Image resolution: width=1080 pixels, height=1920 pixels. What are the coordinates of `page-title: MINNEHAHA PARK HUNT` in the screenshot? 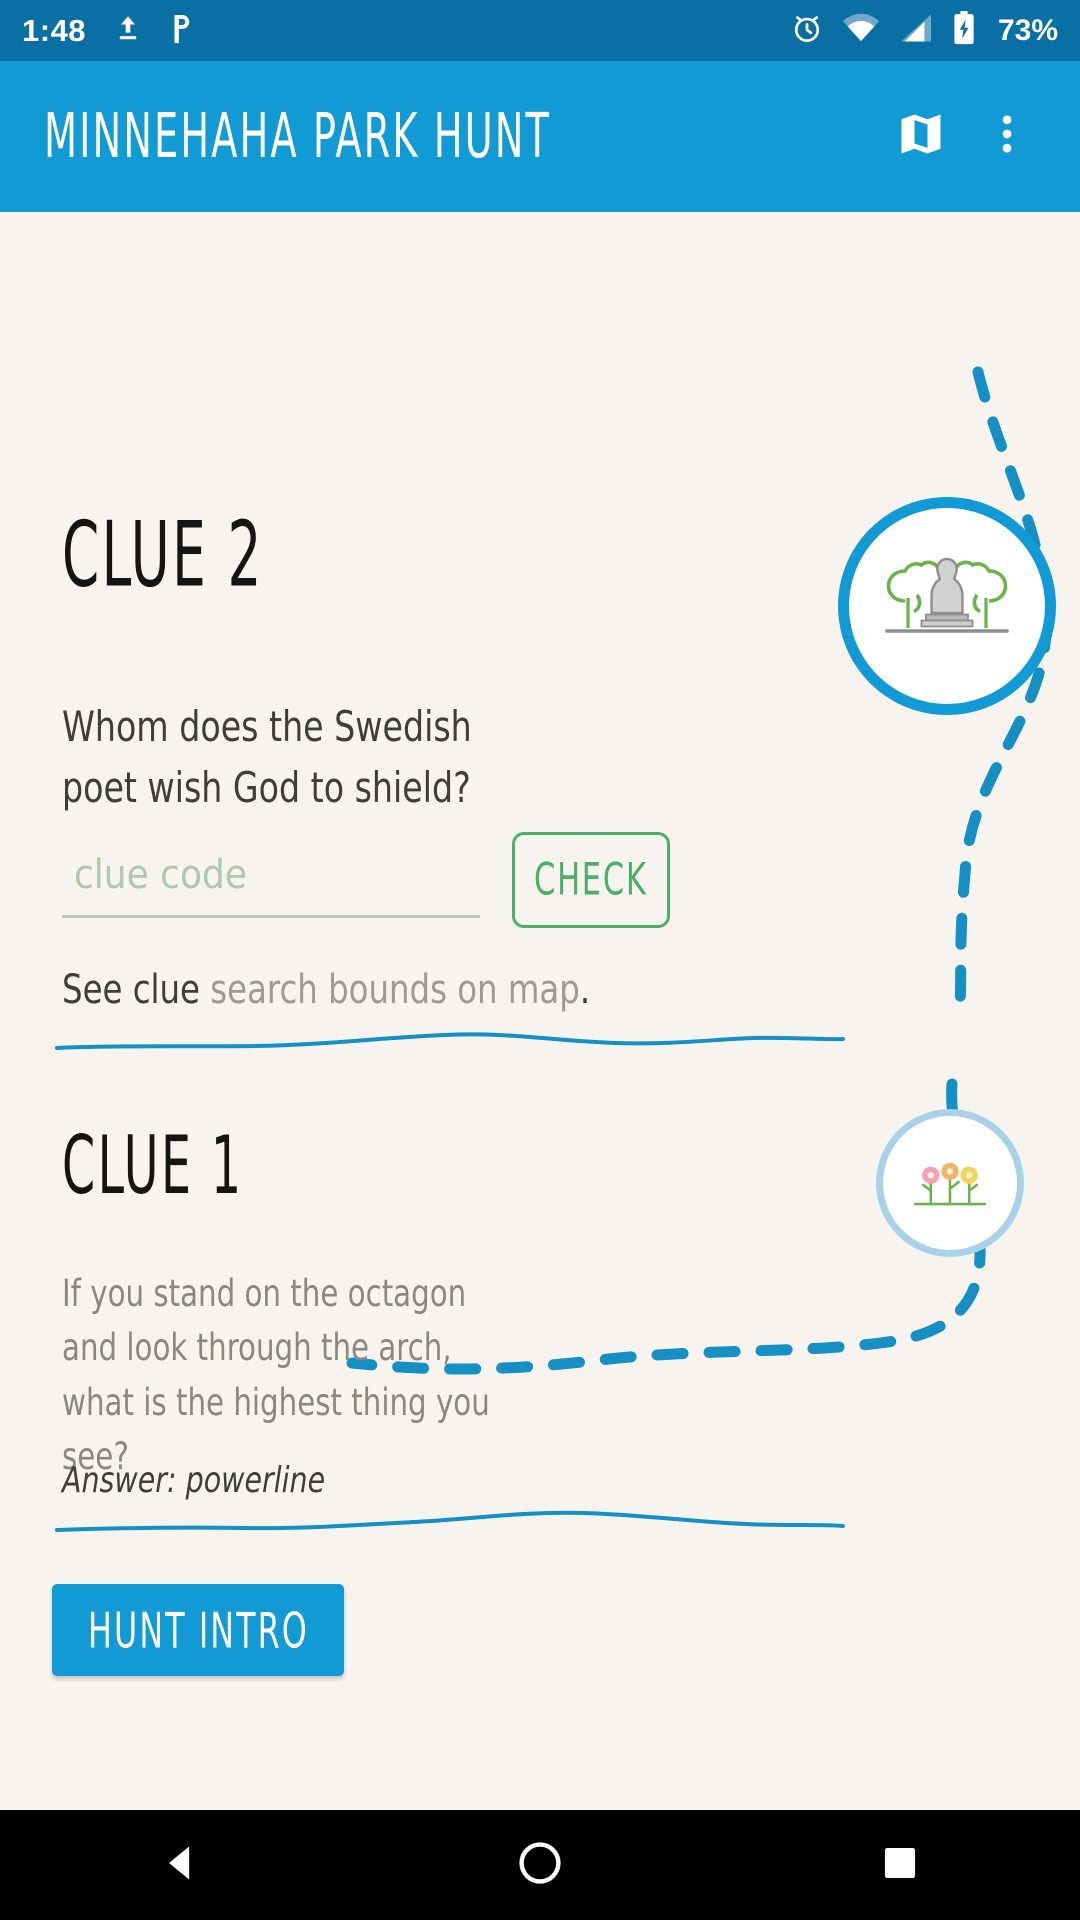 It's located at (298, 136).